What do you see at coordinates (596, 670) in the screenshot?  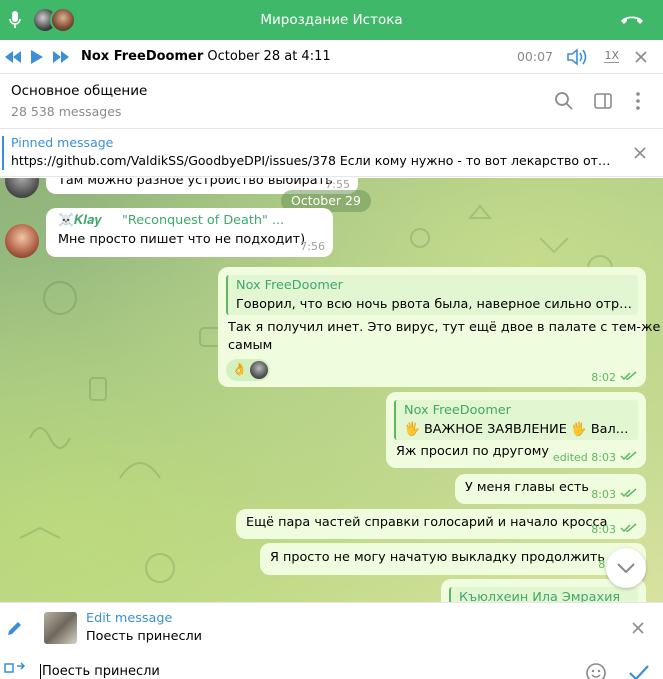 I see `emoji-icon` at bounding box center [596, 670].